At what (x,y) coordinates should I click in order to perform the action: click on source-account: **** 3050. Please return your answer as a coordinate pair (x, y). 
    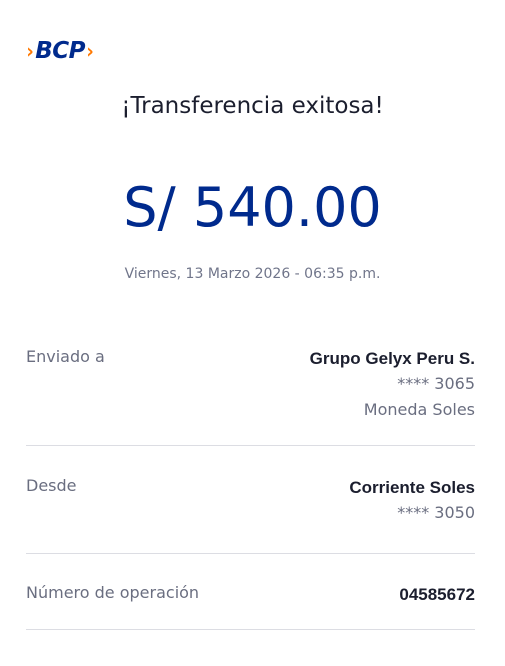
    Looking at the image, I should click on (436, 512).